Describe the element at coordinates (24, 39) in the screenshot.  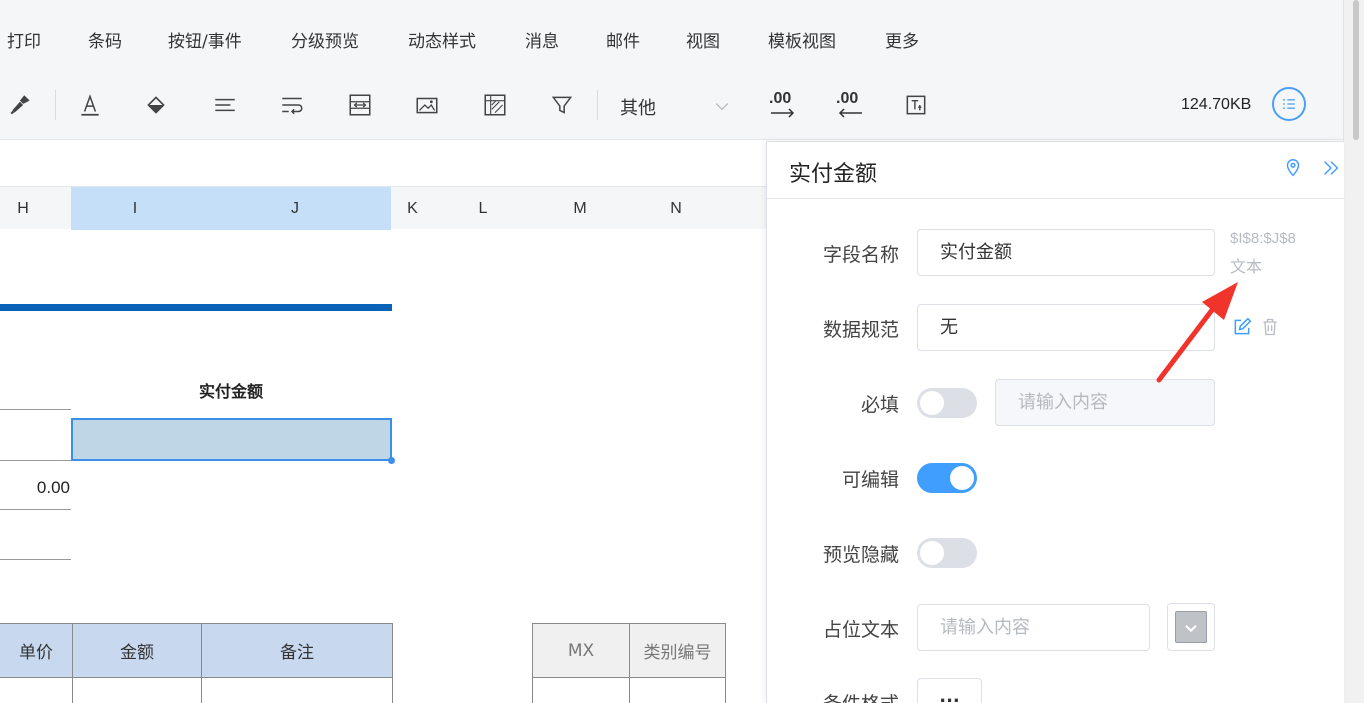
I see `menu-print: 打印` at that location.